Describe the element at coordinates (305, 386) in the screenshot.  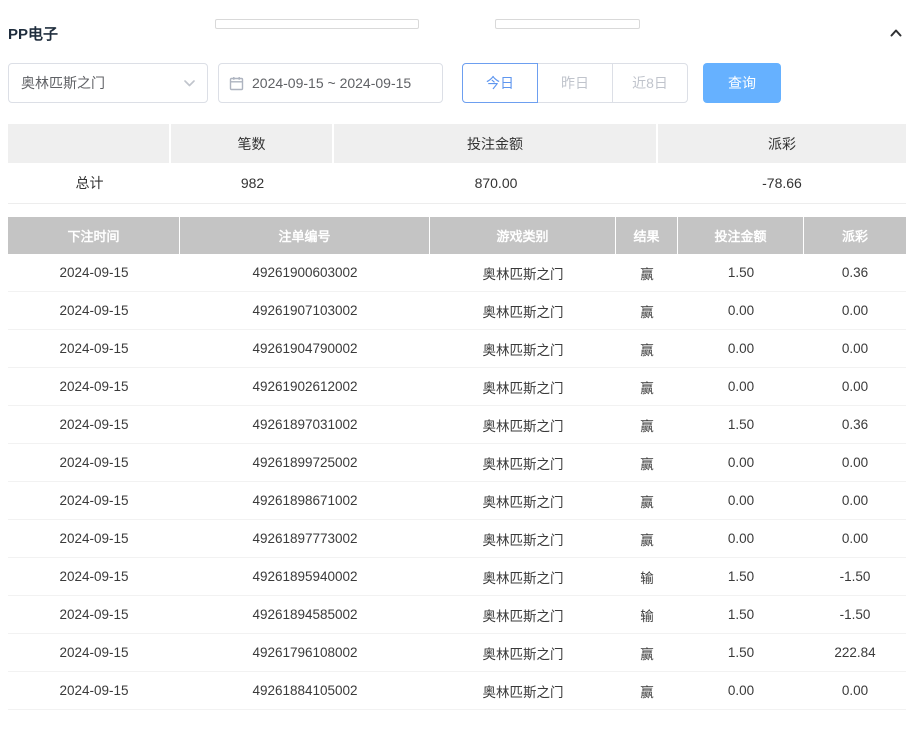
I see `cell-id: 49261902612002` at that location.